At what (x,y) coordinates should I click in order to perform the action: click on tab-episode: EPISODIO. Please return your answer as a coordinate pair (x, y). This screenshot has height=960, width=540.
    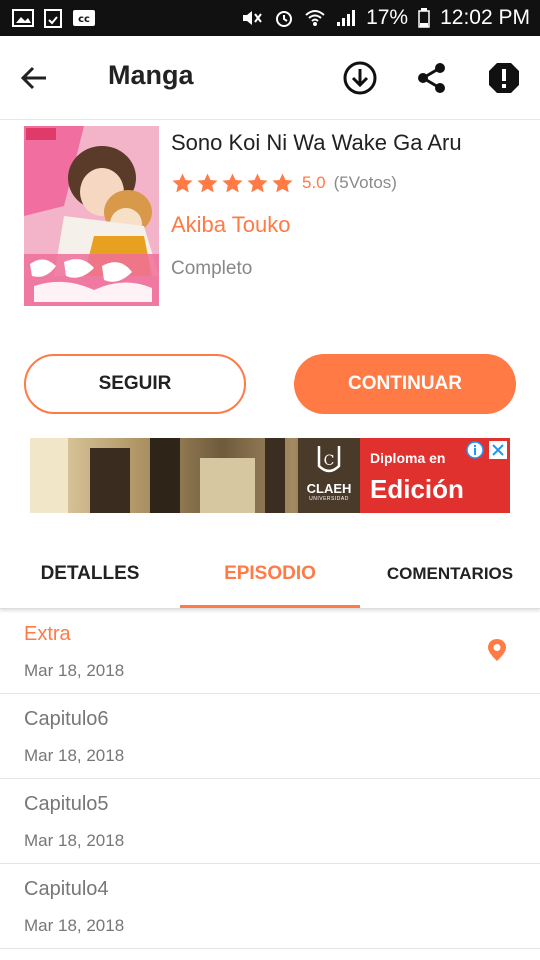
    Looking at the image, I should click on (270, 574).